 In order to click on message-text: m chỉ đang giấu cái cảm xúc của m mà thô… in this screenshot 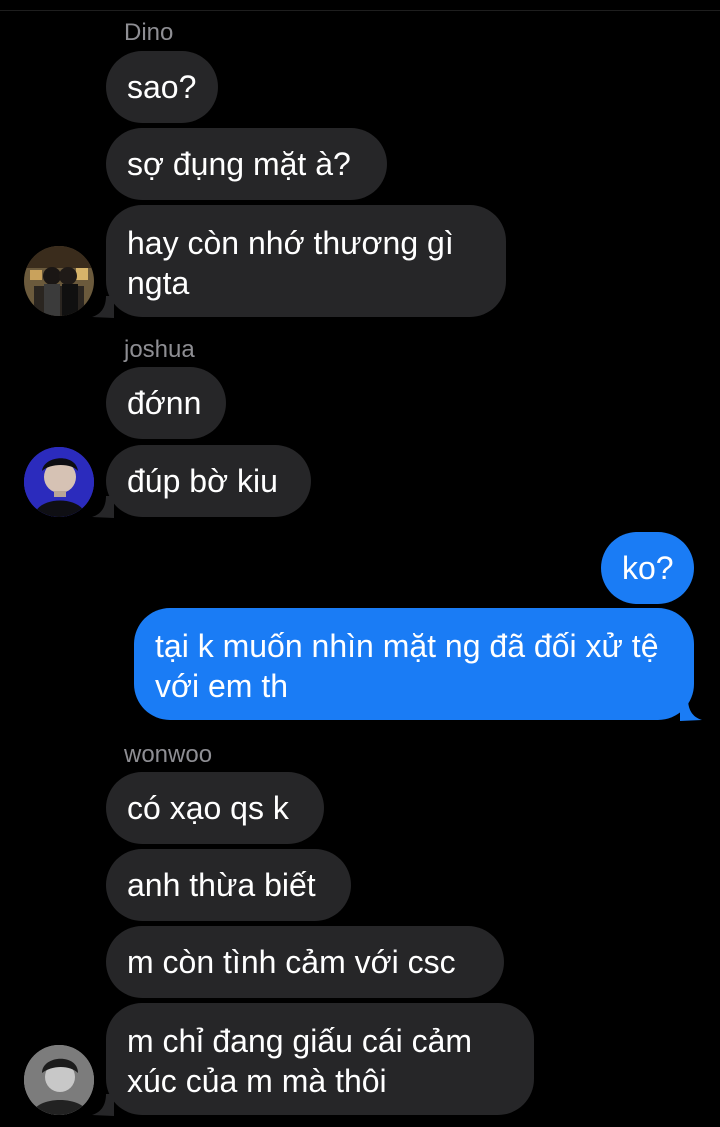, I will do `click(300, 1061)`.